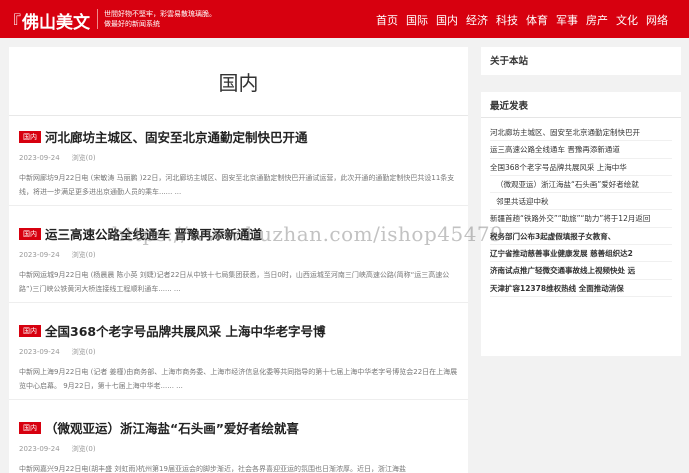 The height and width of the screenshot is (473, 689). What do you see at coordinates (238, 115) in the screenshot?
I see `title-divider` at bounding box center [238, 115].